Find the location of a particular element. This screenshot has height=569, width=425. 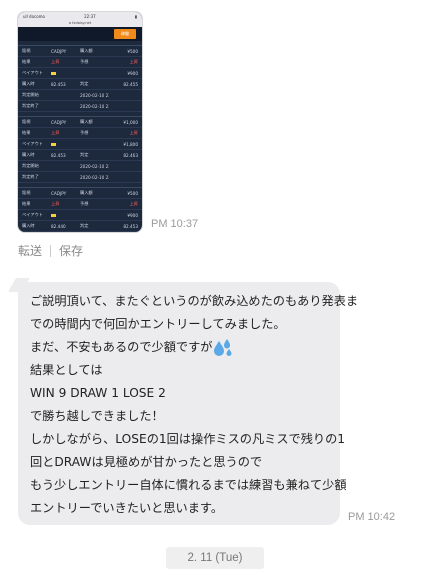

thumb-trade-row: 判定終了 2020-02-10 22:32:32 is located at coordinates (80, 106).